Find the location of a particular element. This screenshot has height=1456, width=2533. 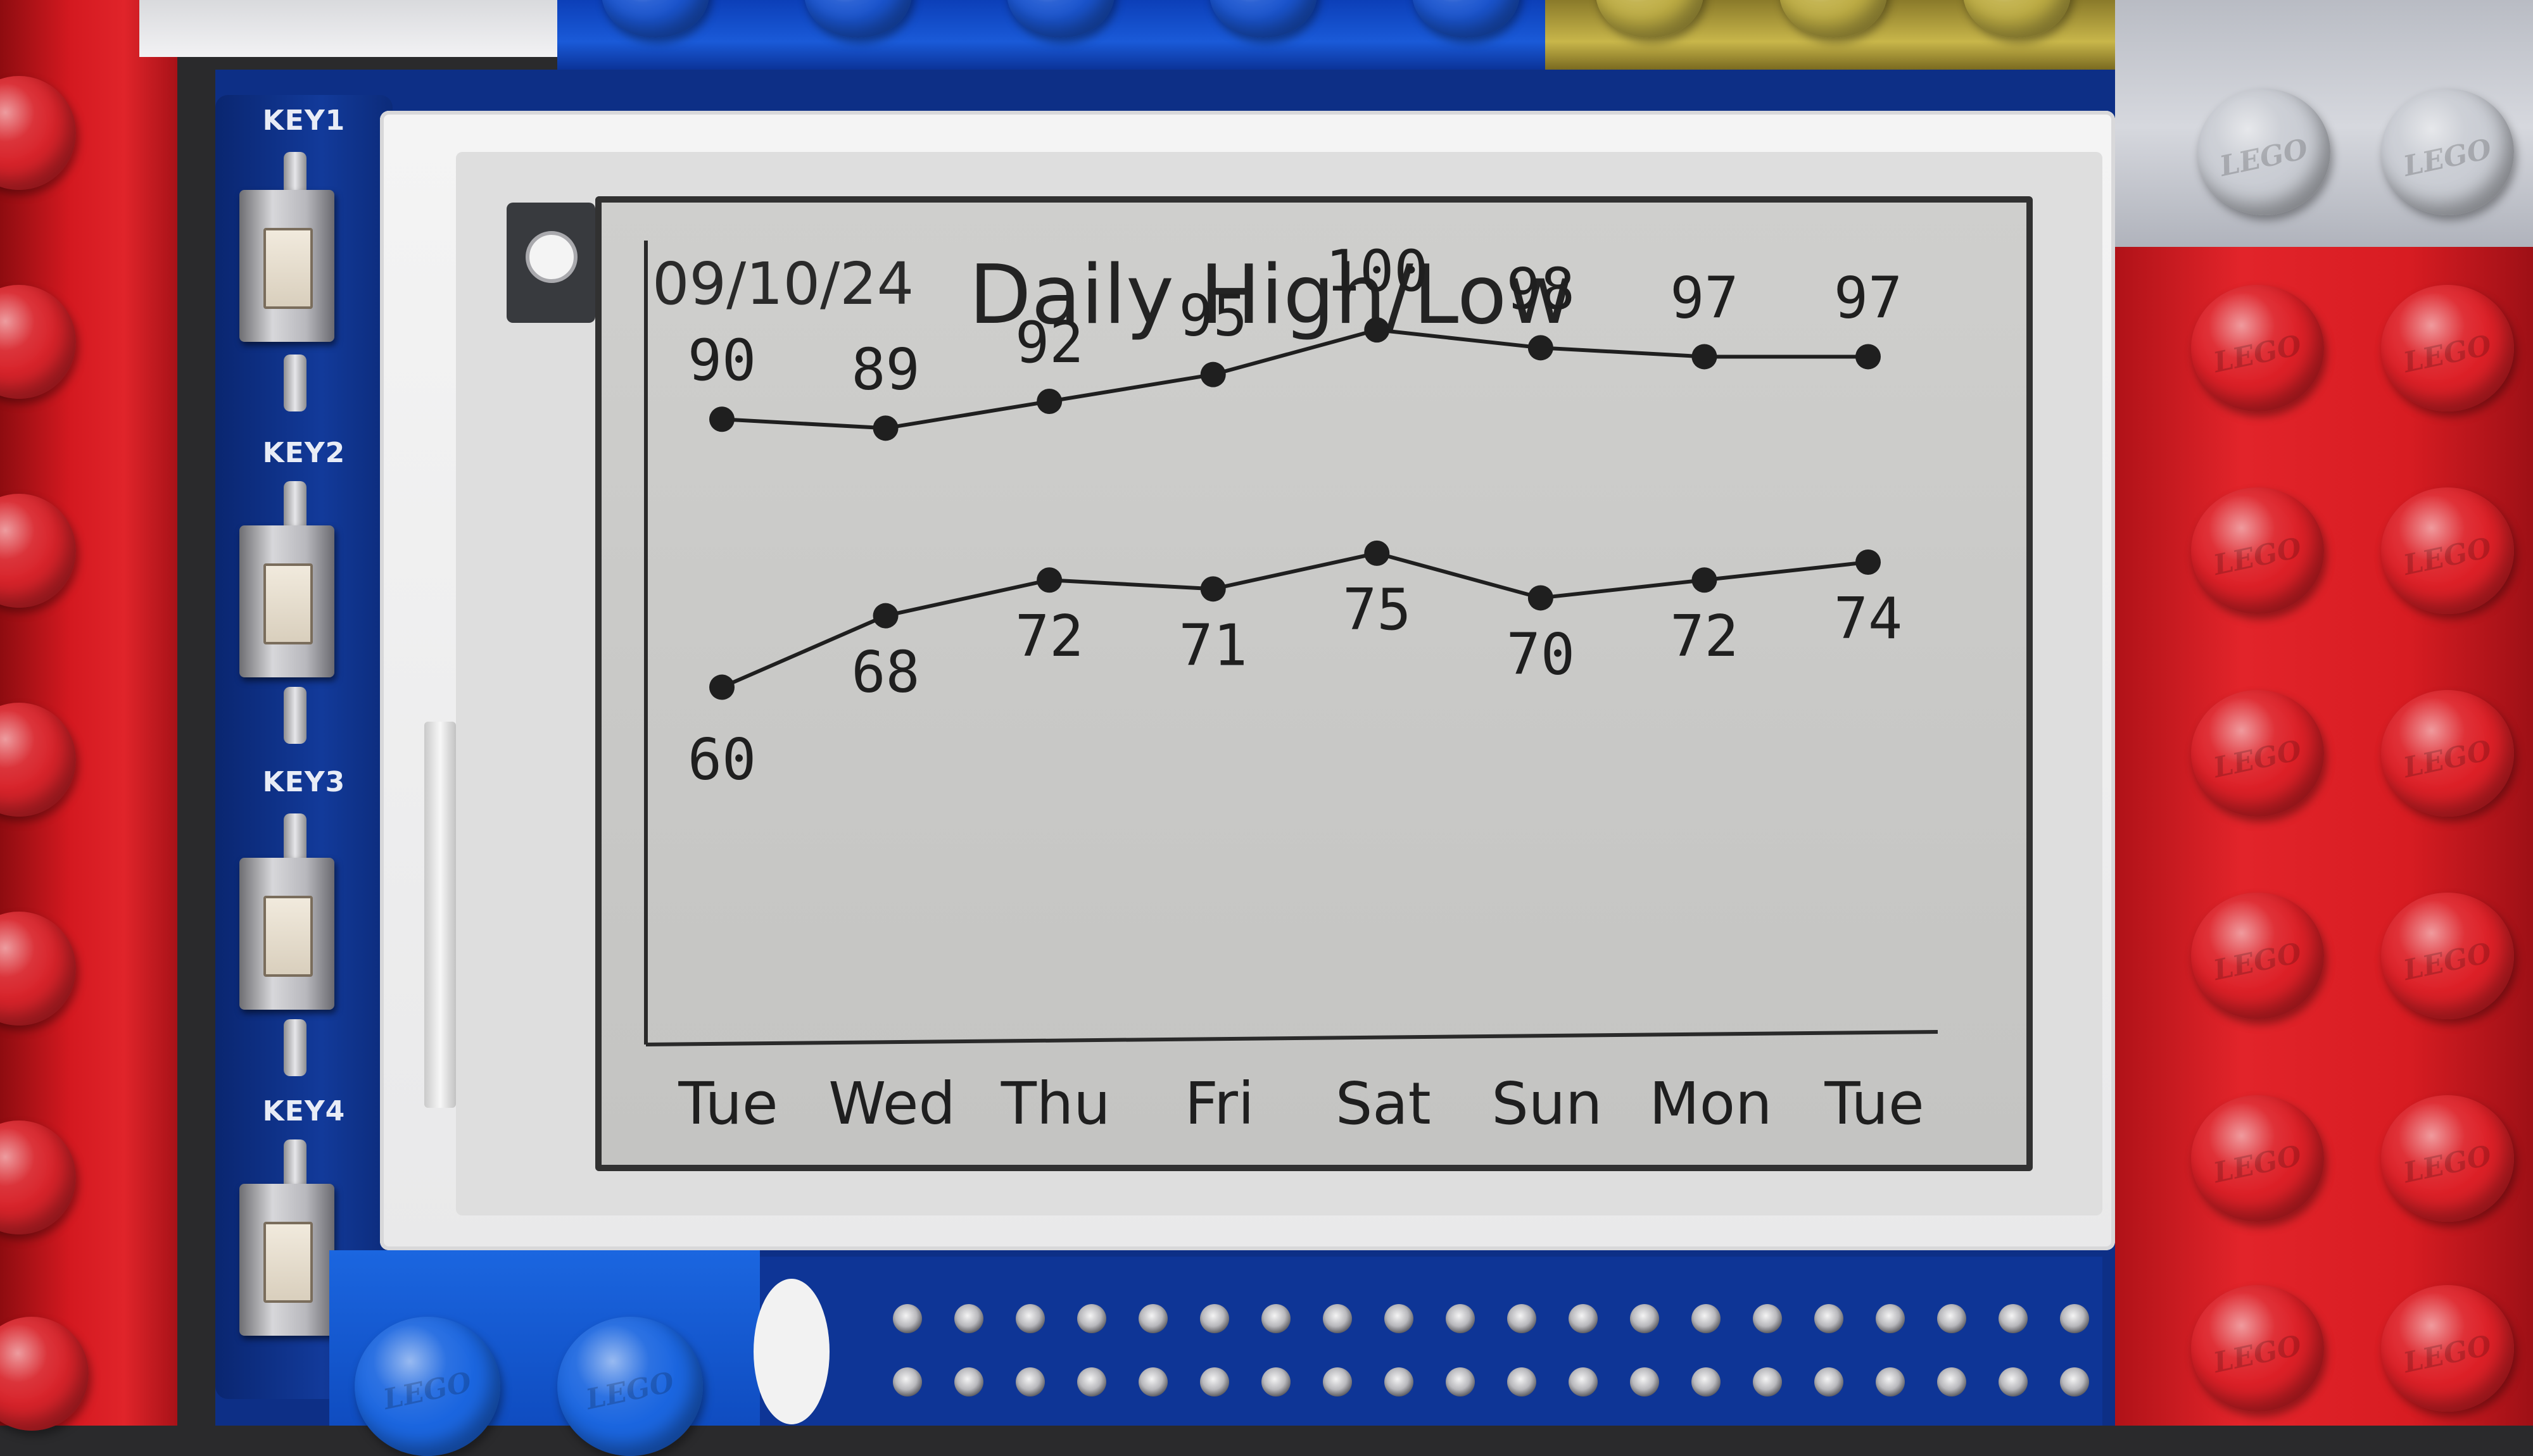

x-tick-label: Mon is located at coordinates (1710, 1104).